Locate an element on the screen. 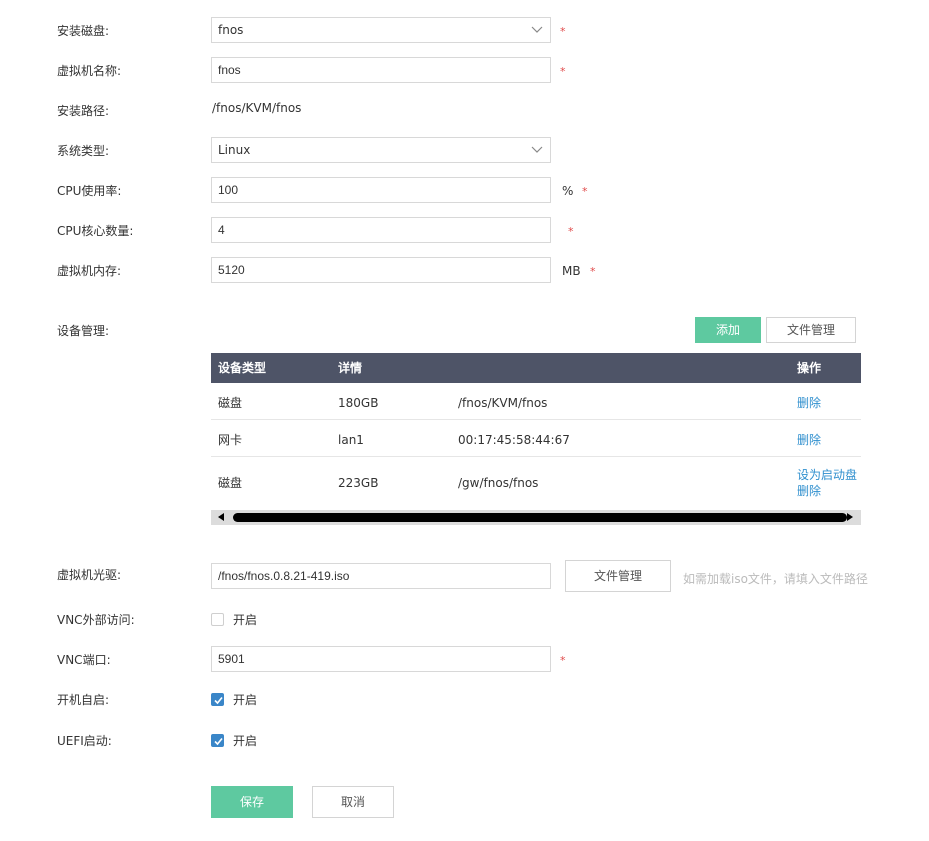 The image size is (929, 841). vnc-external-label: VNC外部访问: is located at coordinates (96, 620).